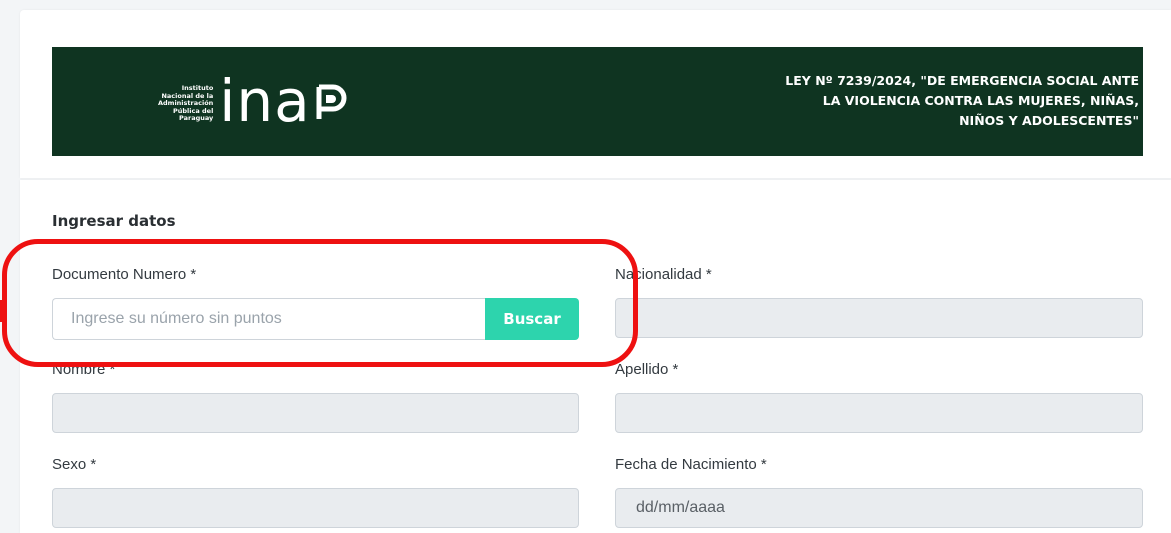  What do you see at coordinates (315, 413) in the screenshot?
I see `nombre-field` at bounding box center [315, 413].